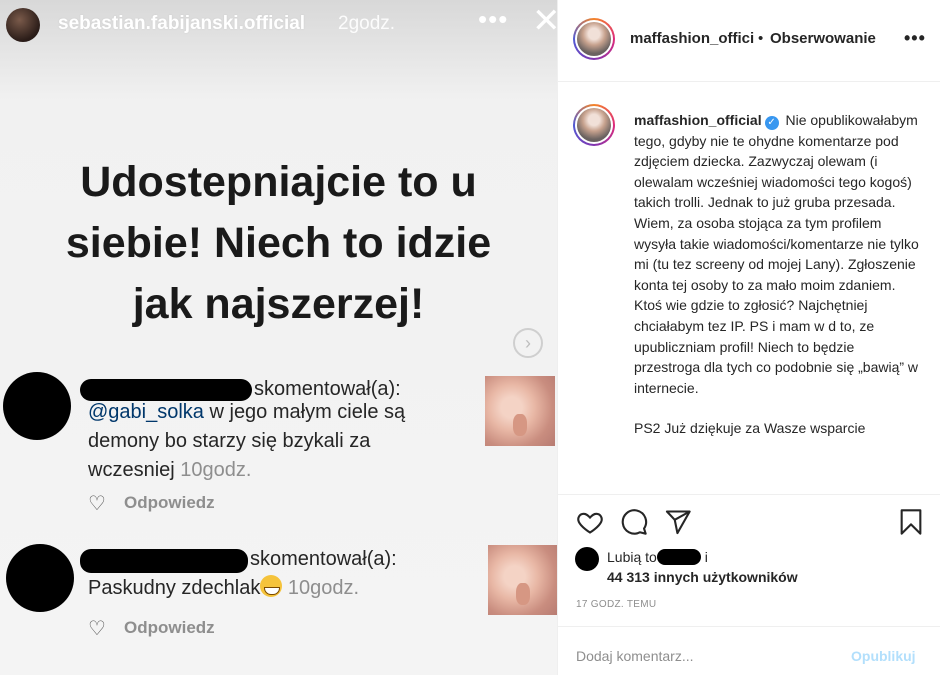  I want to click on like-heart-icon, so click(590, 522).